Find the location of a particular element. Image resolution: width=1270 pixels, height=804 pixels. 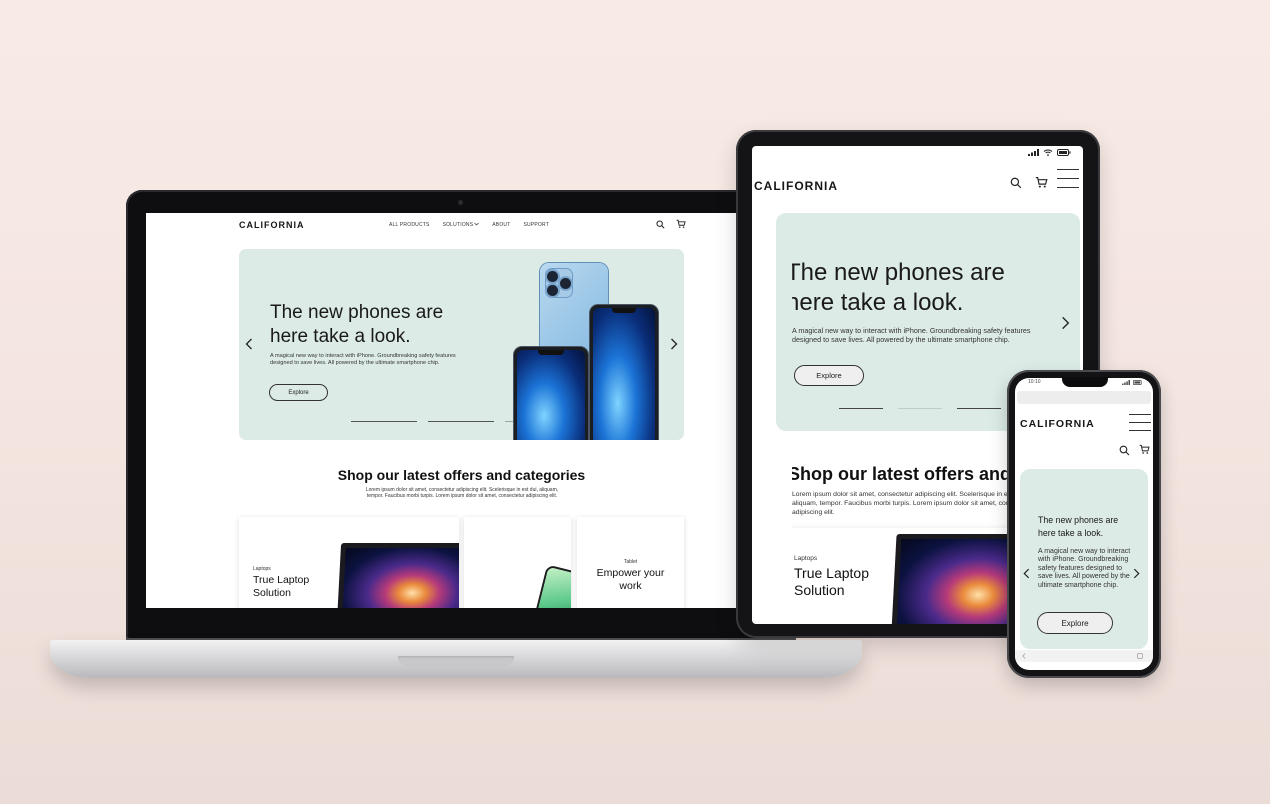

laptop-product-image is located at coordinates (397, 575).